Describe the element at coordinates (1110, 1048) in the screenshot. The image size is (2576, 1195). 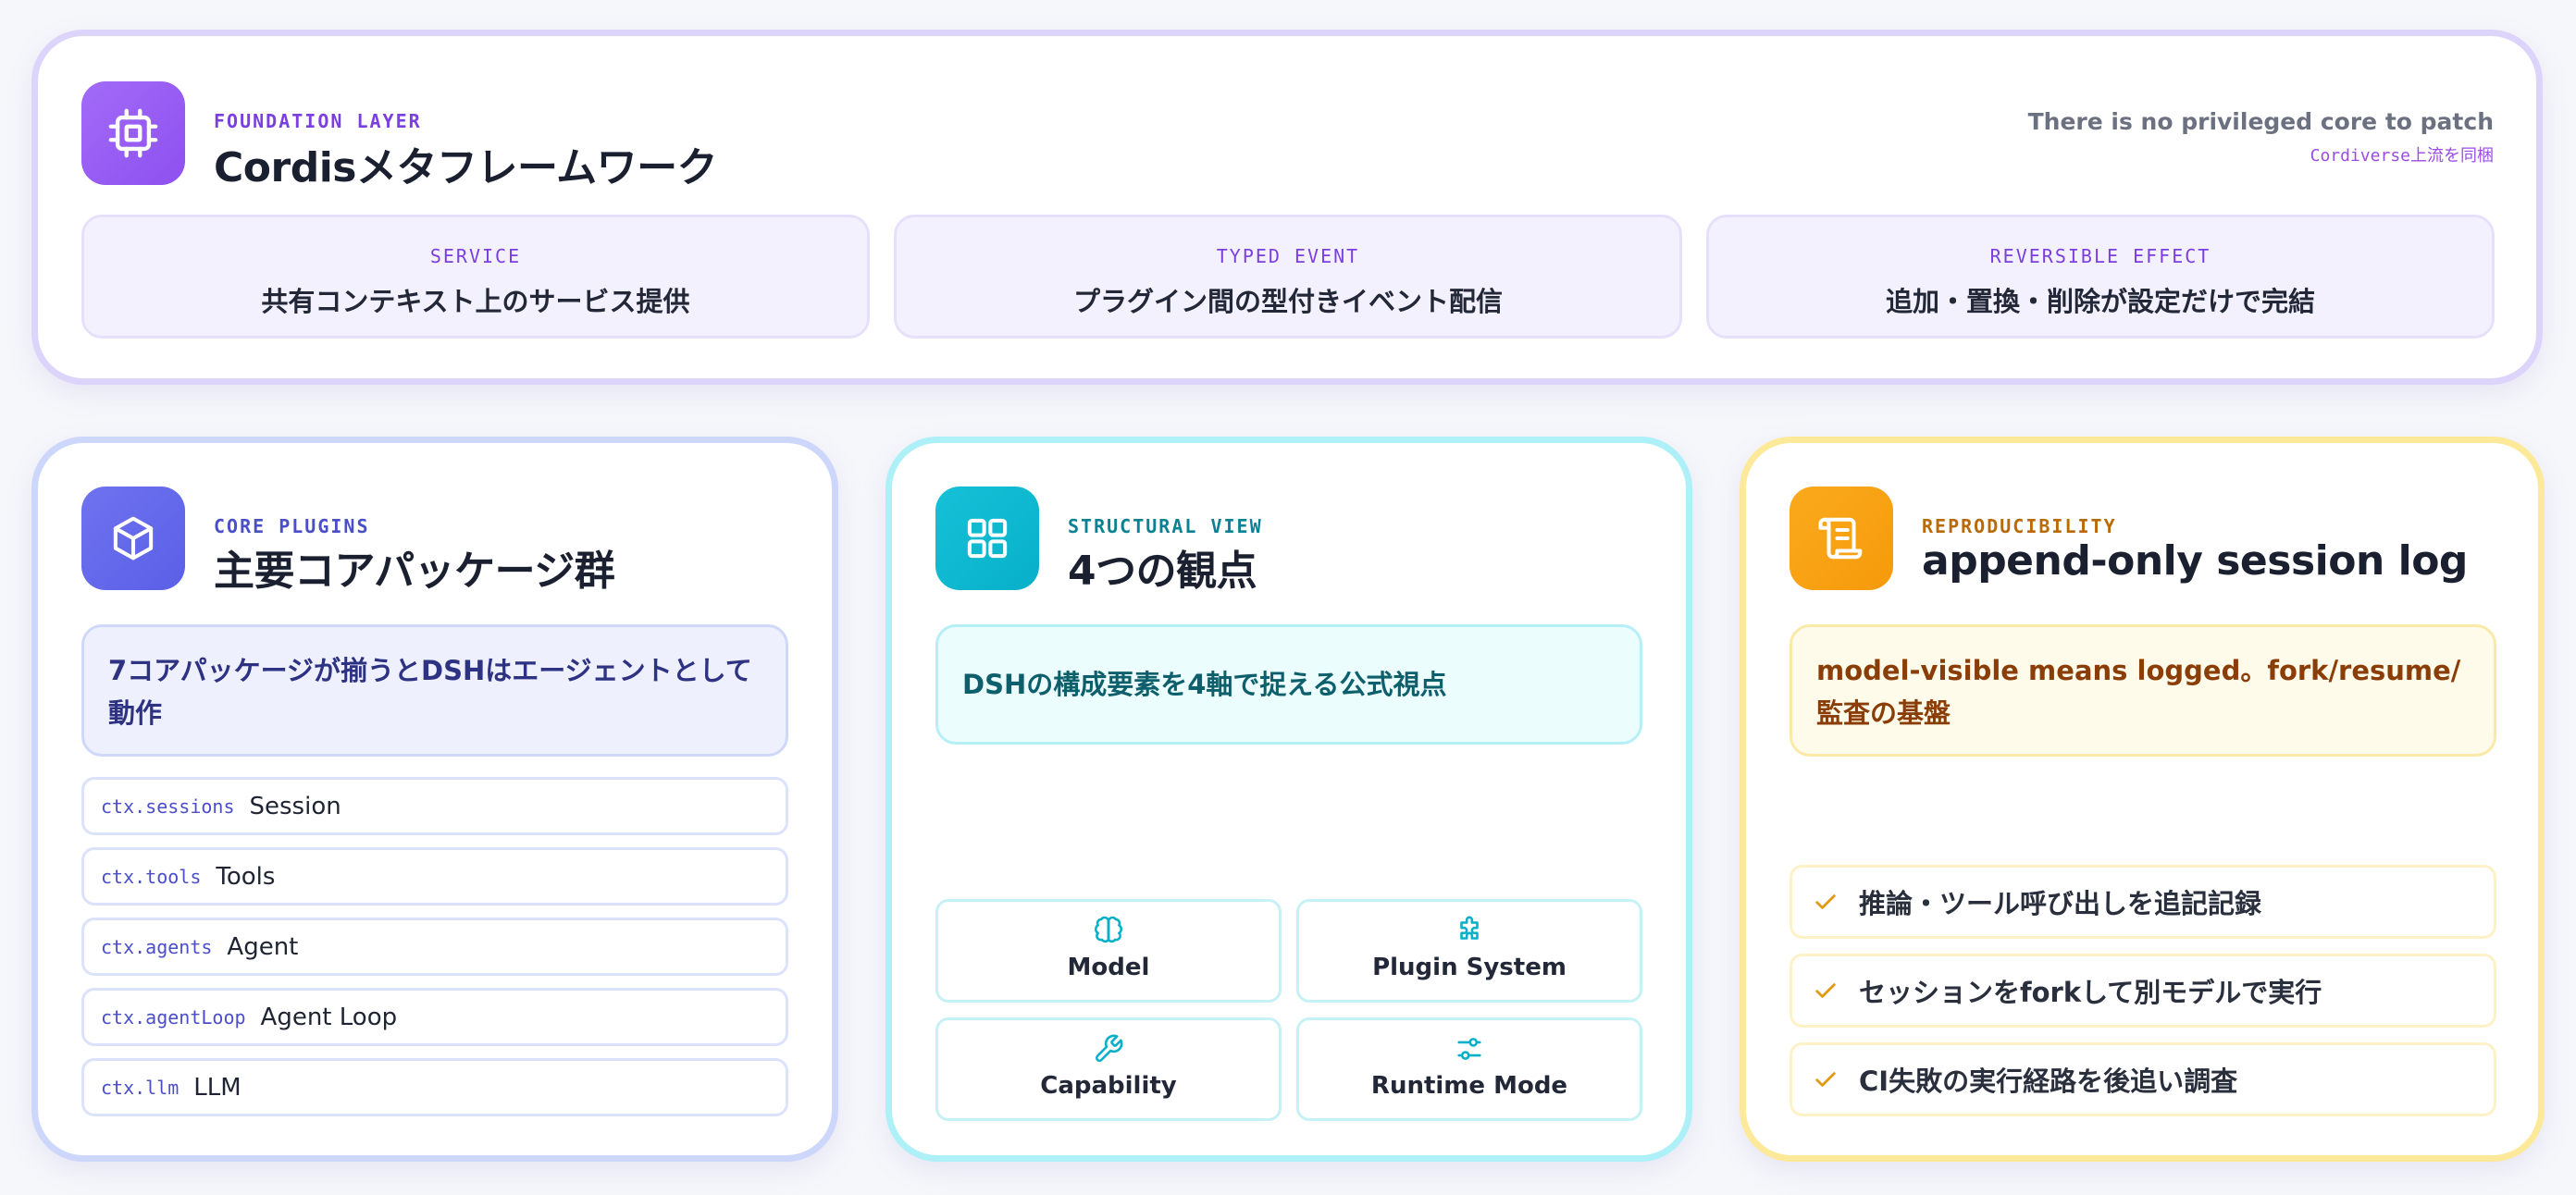
I see `wrench-icon` at that location.